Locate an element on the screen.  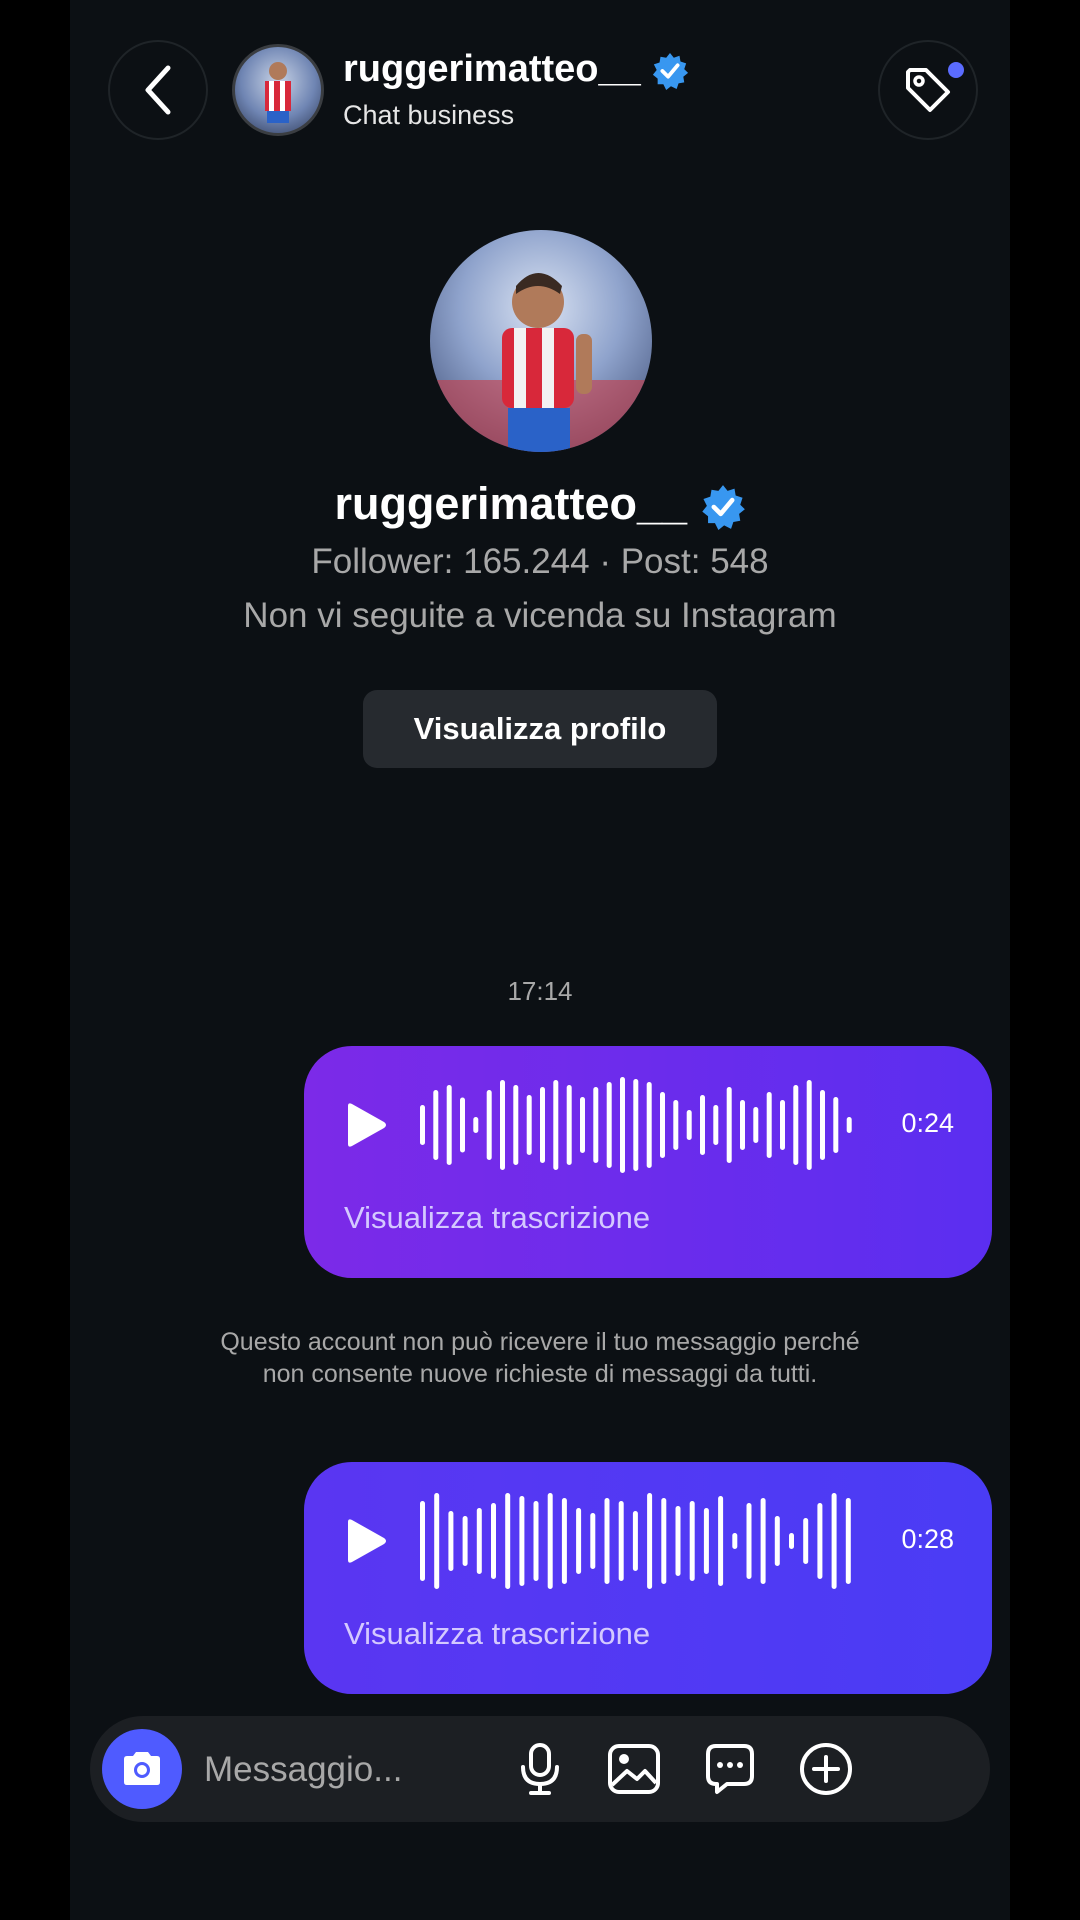
voice-message: 0:28 Visualizza trascrizione is located at coordinates (648, 1578).